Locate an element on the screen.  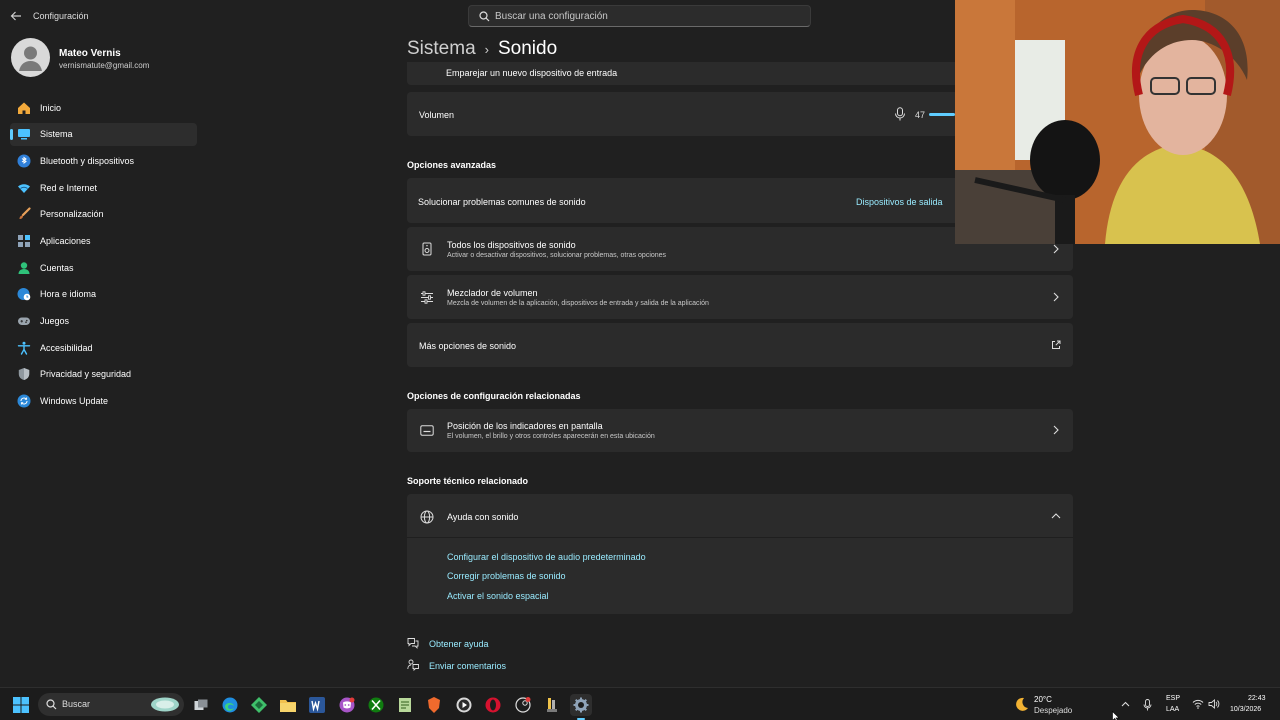
sidebar-item-label: Accesibilidad is located at coordinates (66, 347).